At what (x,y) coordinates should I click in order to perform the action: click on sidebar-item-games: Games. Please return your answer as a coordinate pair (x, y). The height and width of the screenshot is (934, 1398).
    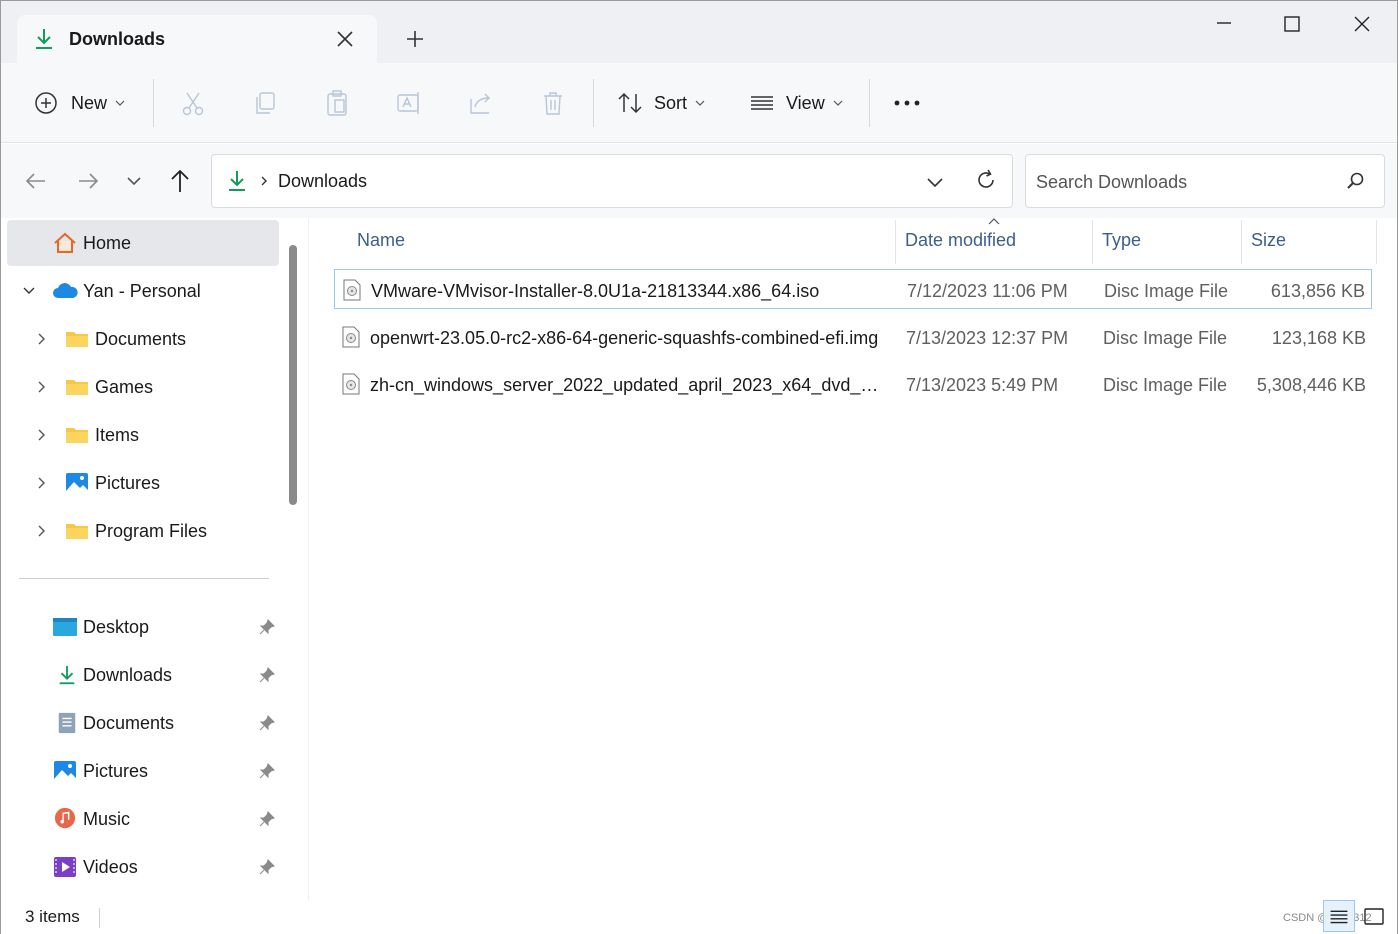
    Looking at the image, I should click on (143, 387).